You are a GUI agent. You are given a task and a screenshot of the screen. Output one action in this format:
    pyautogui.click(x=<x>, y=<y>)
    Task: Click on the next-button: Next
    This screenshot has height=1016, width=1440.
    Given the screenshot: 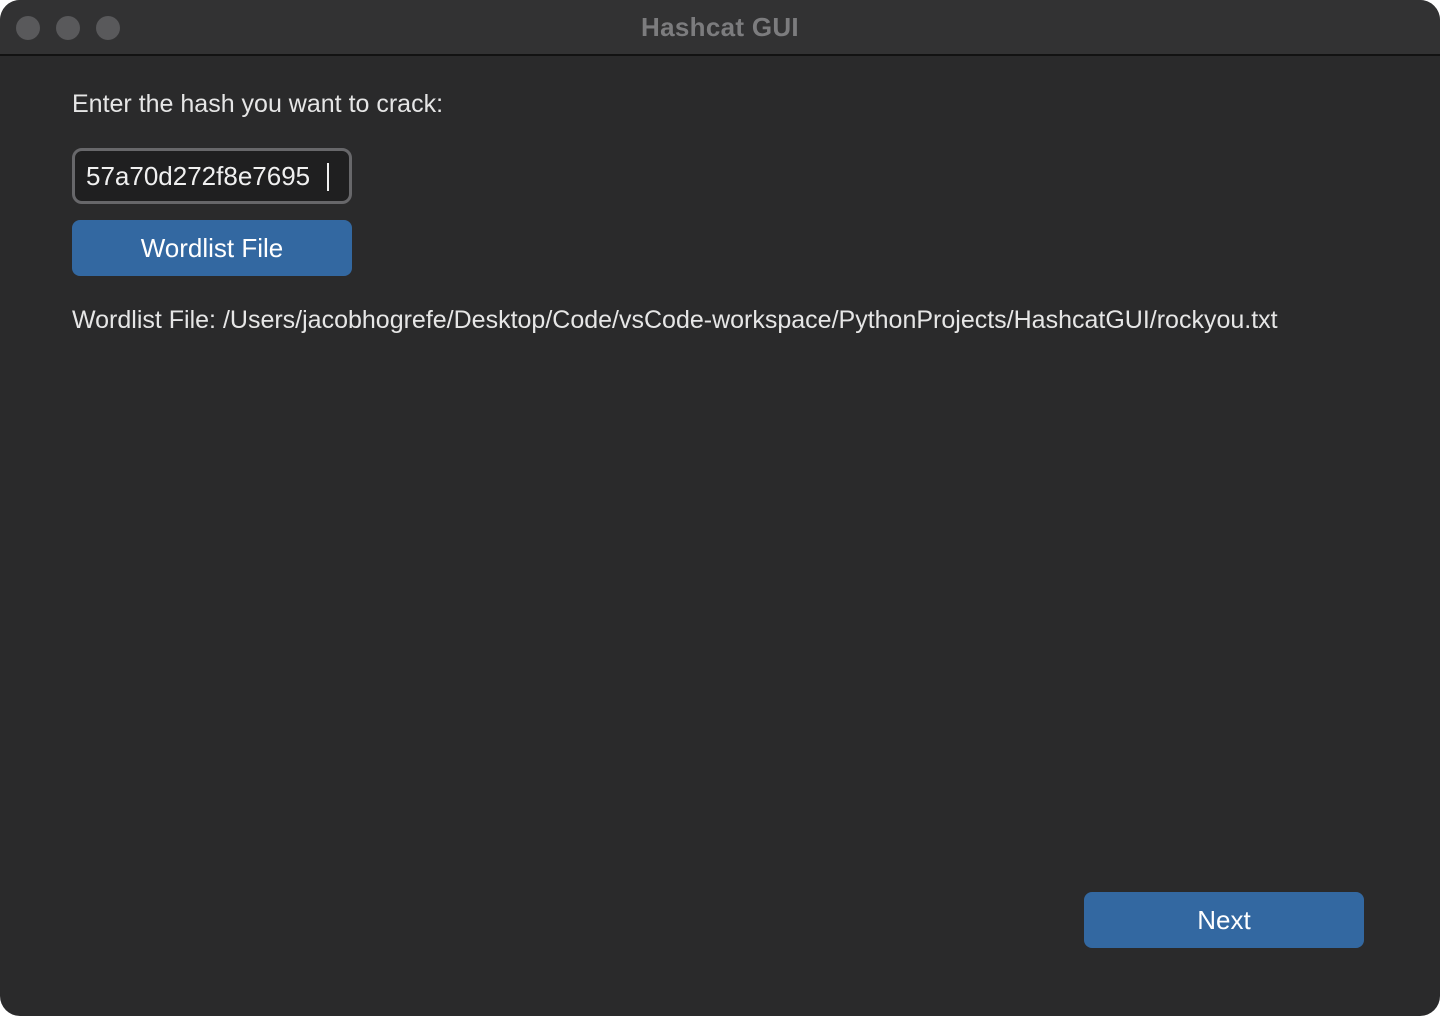 What is the action you would take?
    pyautogui.click(x=1224, y=920)
    